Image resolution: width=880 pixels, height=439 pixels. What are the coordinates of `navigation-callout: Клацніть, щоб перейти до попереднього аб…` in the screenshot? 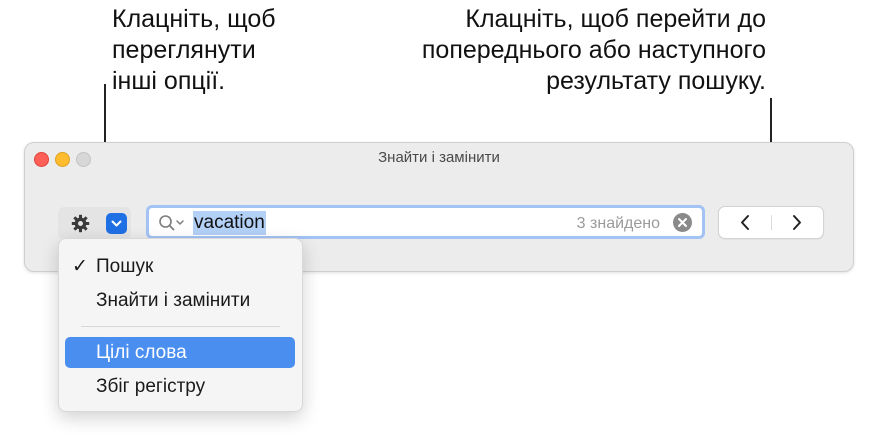 It's located at (556, 50).